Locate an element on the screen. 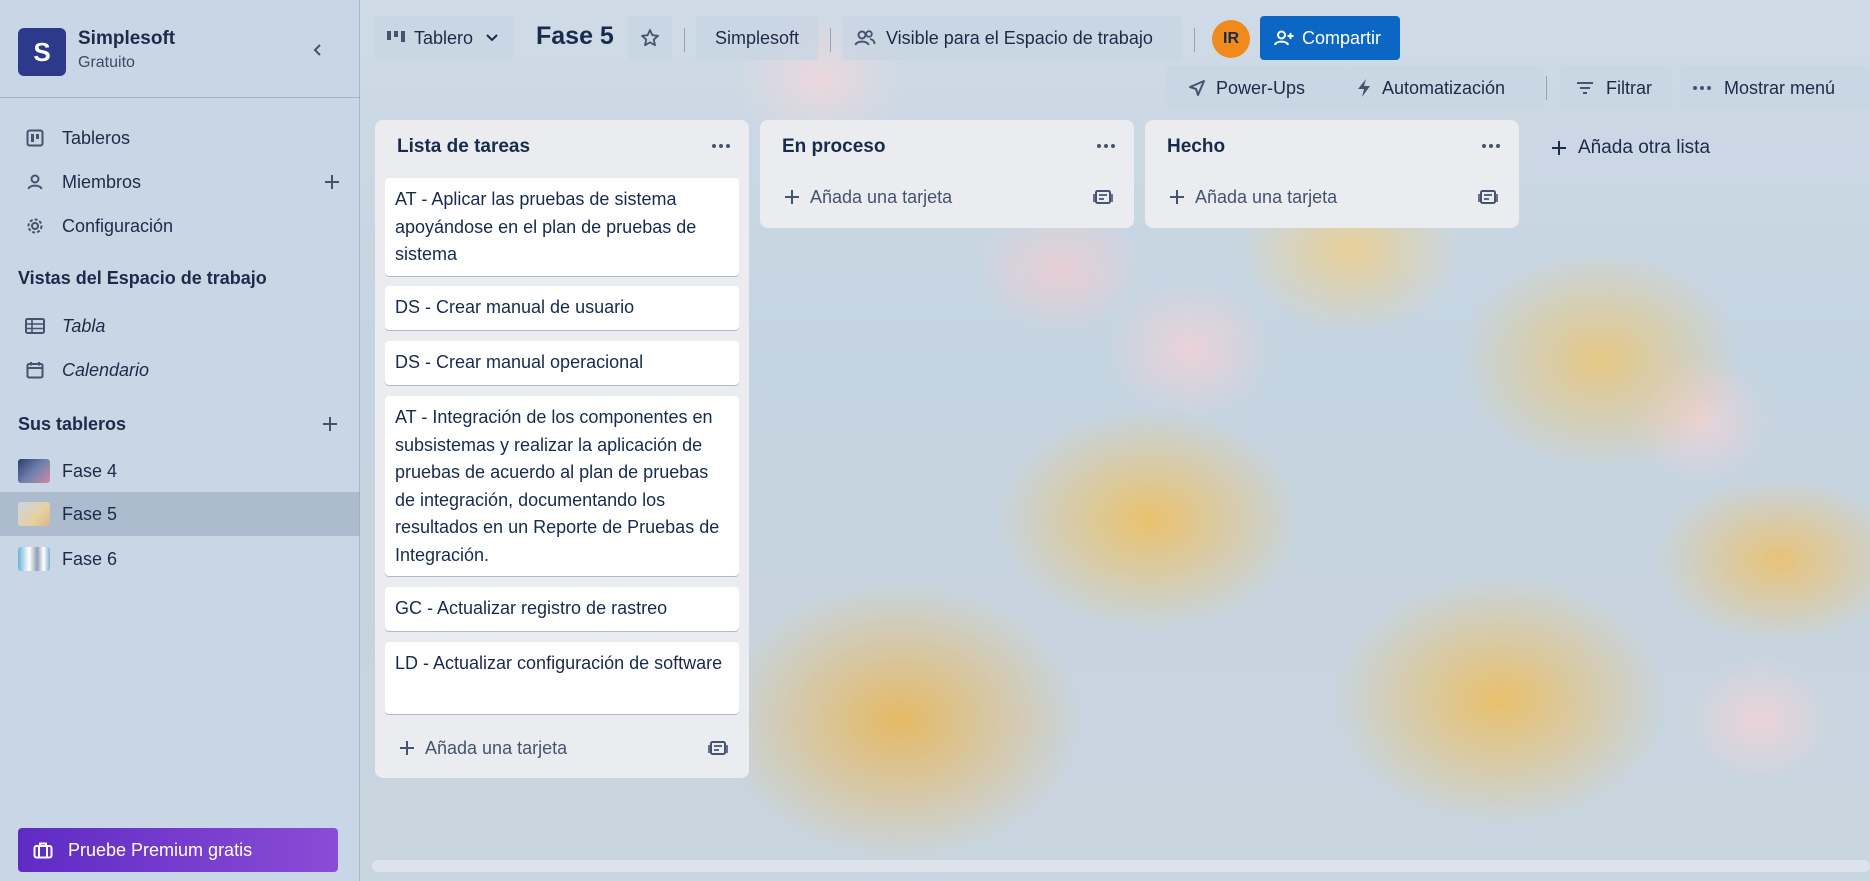 The image size is (1870, 881). workspace-button-label: Simplesoft is located at coordinates (757, 37).